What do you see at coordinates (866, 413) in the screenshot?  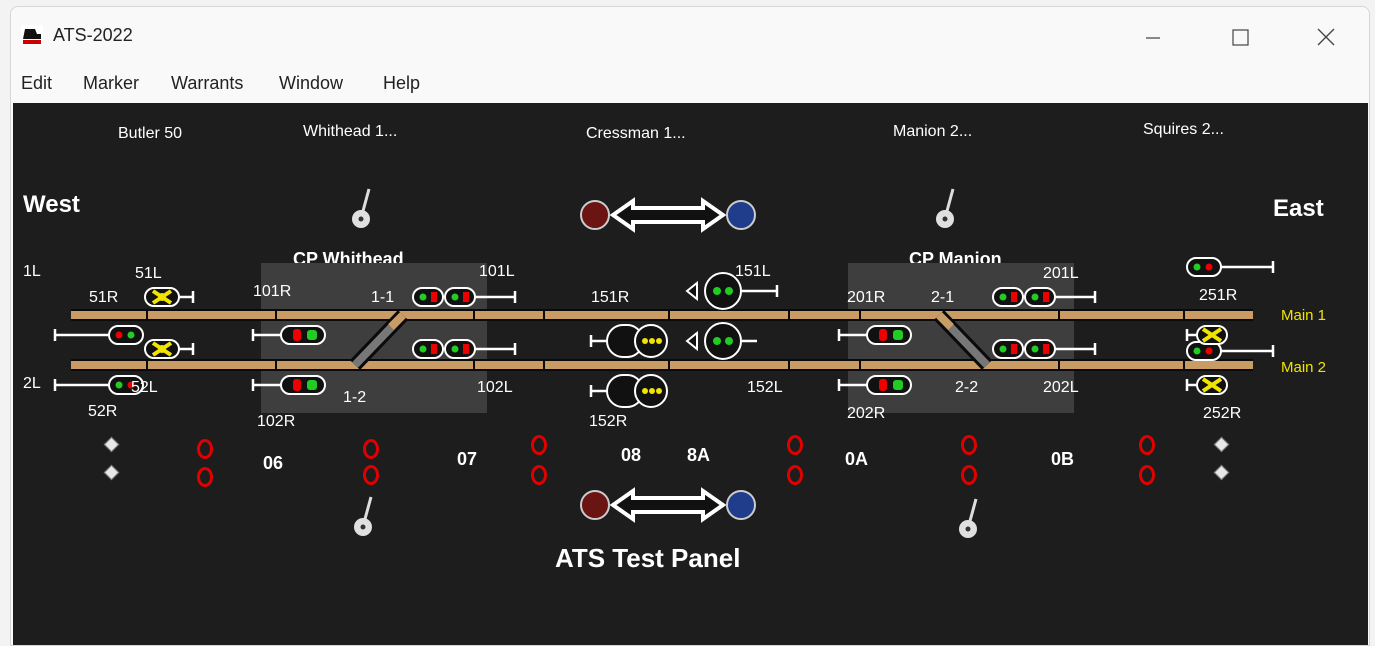 I see `signal-label: 202R` at bounding box center [866, 413].